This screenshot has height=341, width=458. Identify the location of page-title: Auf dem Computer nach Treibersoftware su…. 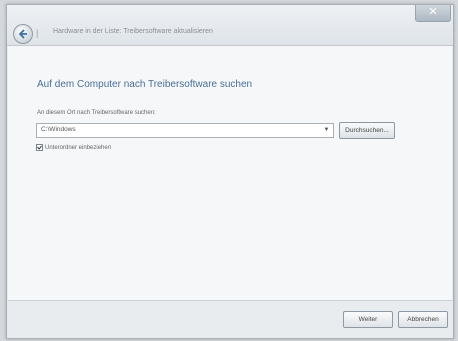
(145, 84).